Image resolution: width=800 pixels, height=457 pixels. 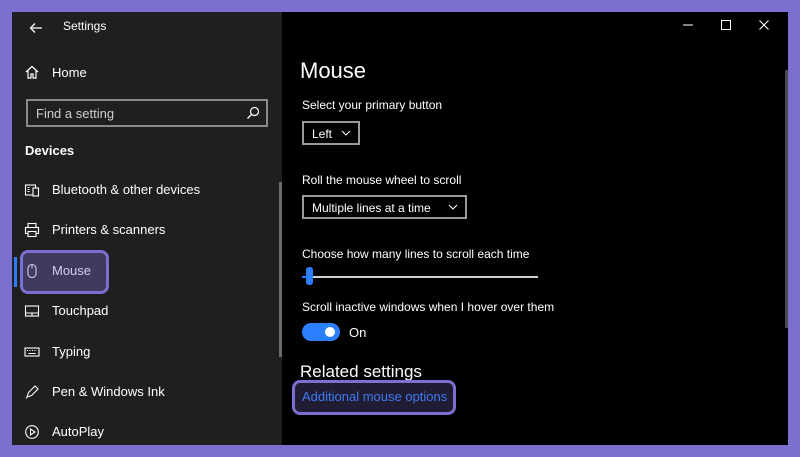 I want to click on inactive-scroll-toggle, so click(x=321, y=332).